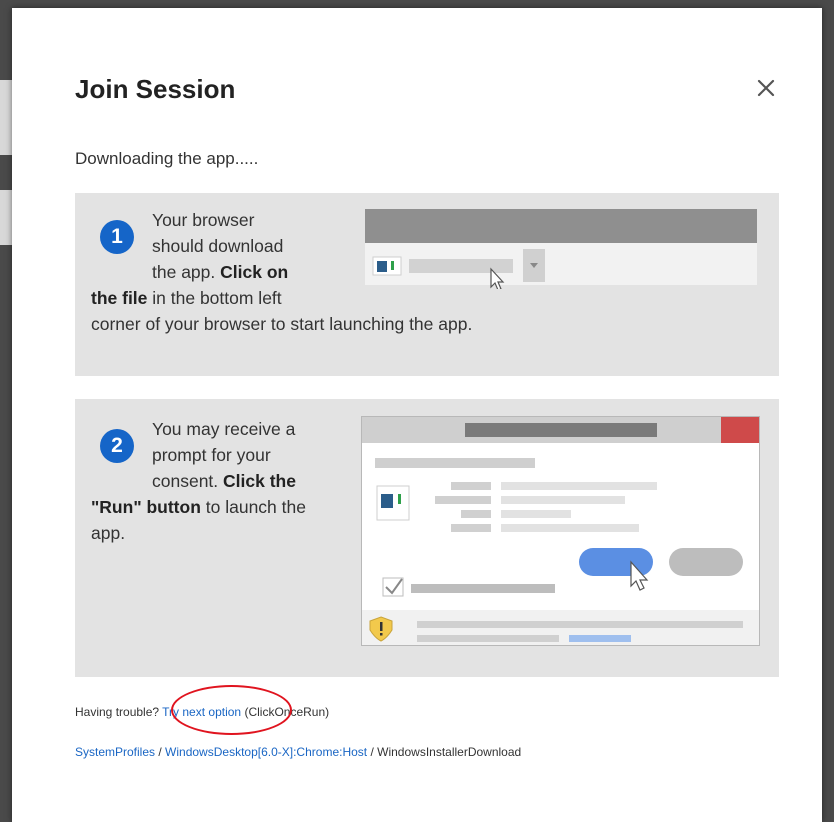 The width and height of the screenshot is (834, 822). Describe the element at coordinates (115, 752) in the screenshot. I see `breadcrumb-link-systemprofiles: SystemProfiles` at that location.